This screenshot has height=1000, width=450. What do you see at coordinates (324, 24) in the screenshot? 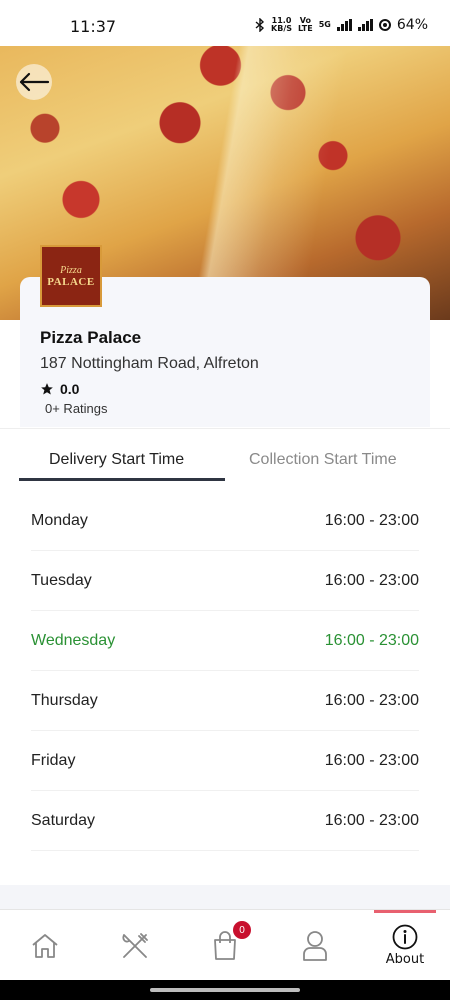
I see `network-type: 5G` at bounding box center [324, 24].